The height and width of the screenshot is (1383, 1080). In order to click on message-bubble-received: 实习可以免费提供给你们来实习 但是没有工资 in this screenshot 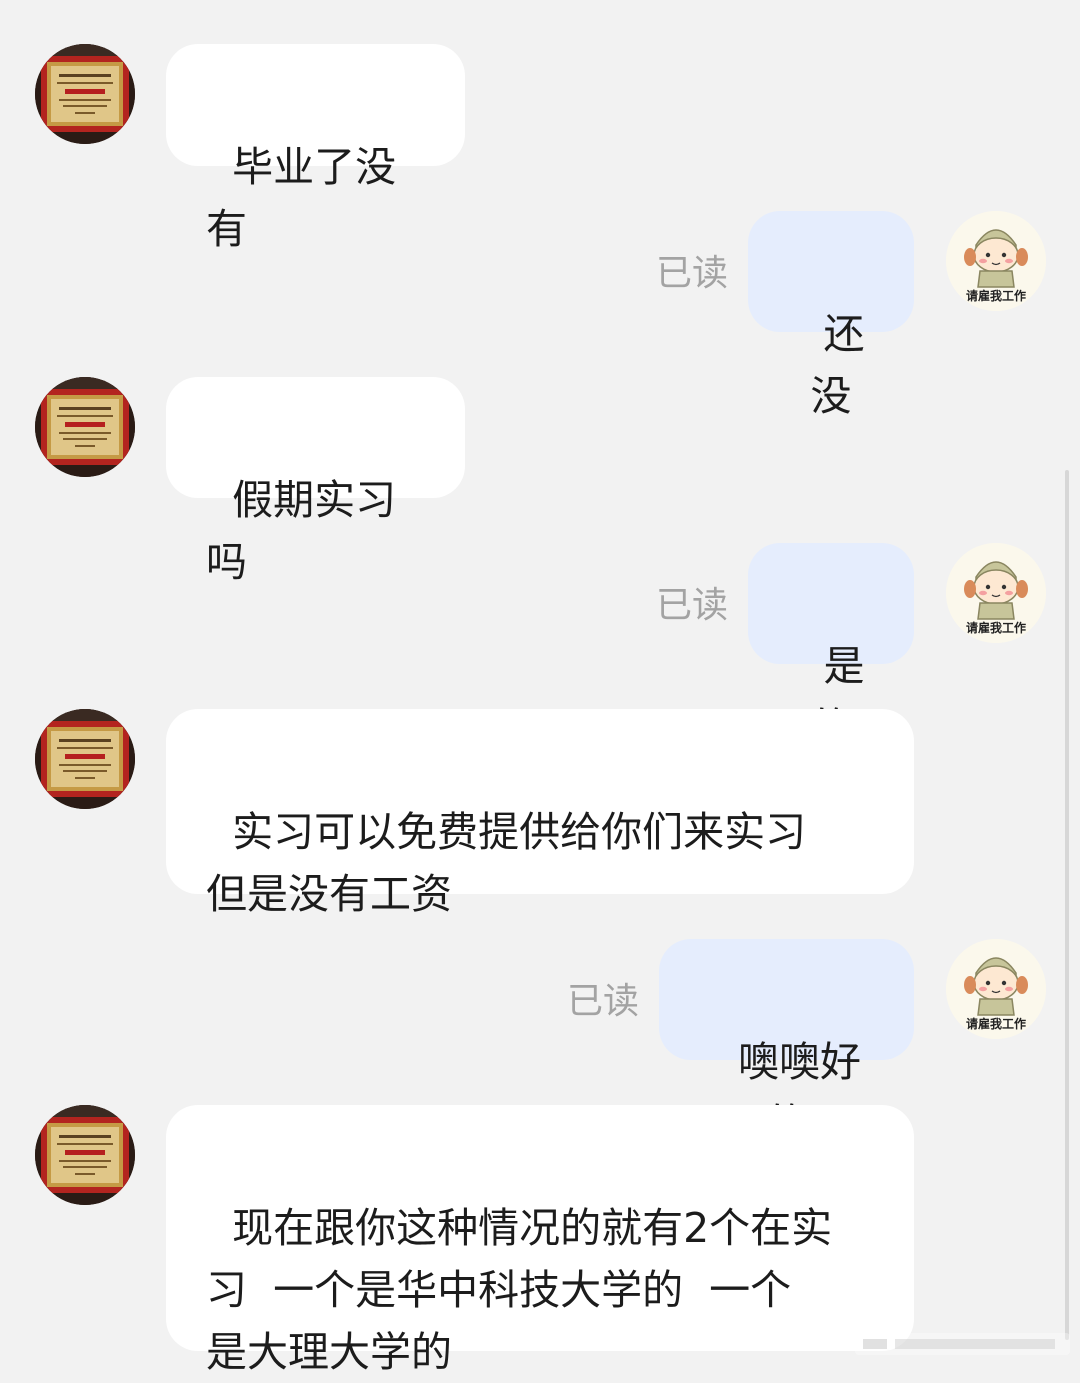, I will do `click(540, 813)`.